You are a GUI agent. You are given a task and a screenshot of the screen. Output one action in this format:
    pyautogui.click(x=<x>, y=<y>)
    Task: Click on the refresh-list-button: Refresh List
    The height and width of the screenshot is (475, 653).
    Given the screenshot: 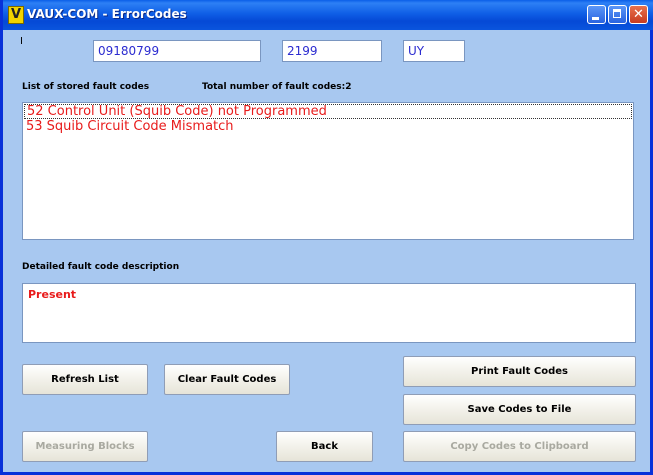 What is the action you would take?
    pyautogui.click(x=85, y=379)
    